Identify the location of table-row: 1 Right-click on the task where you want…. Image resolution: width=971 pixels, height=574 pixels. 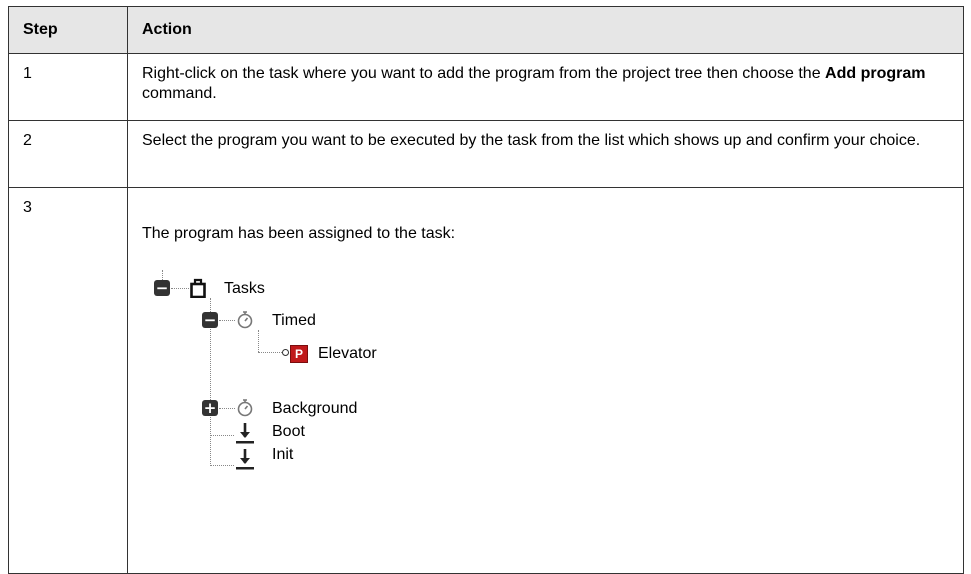
(486, 87).